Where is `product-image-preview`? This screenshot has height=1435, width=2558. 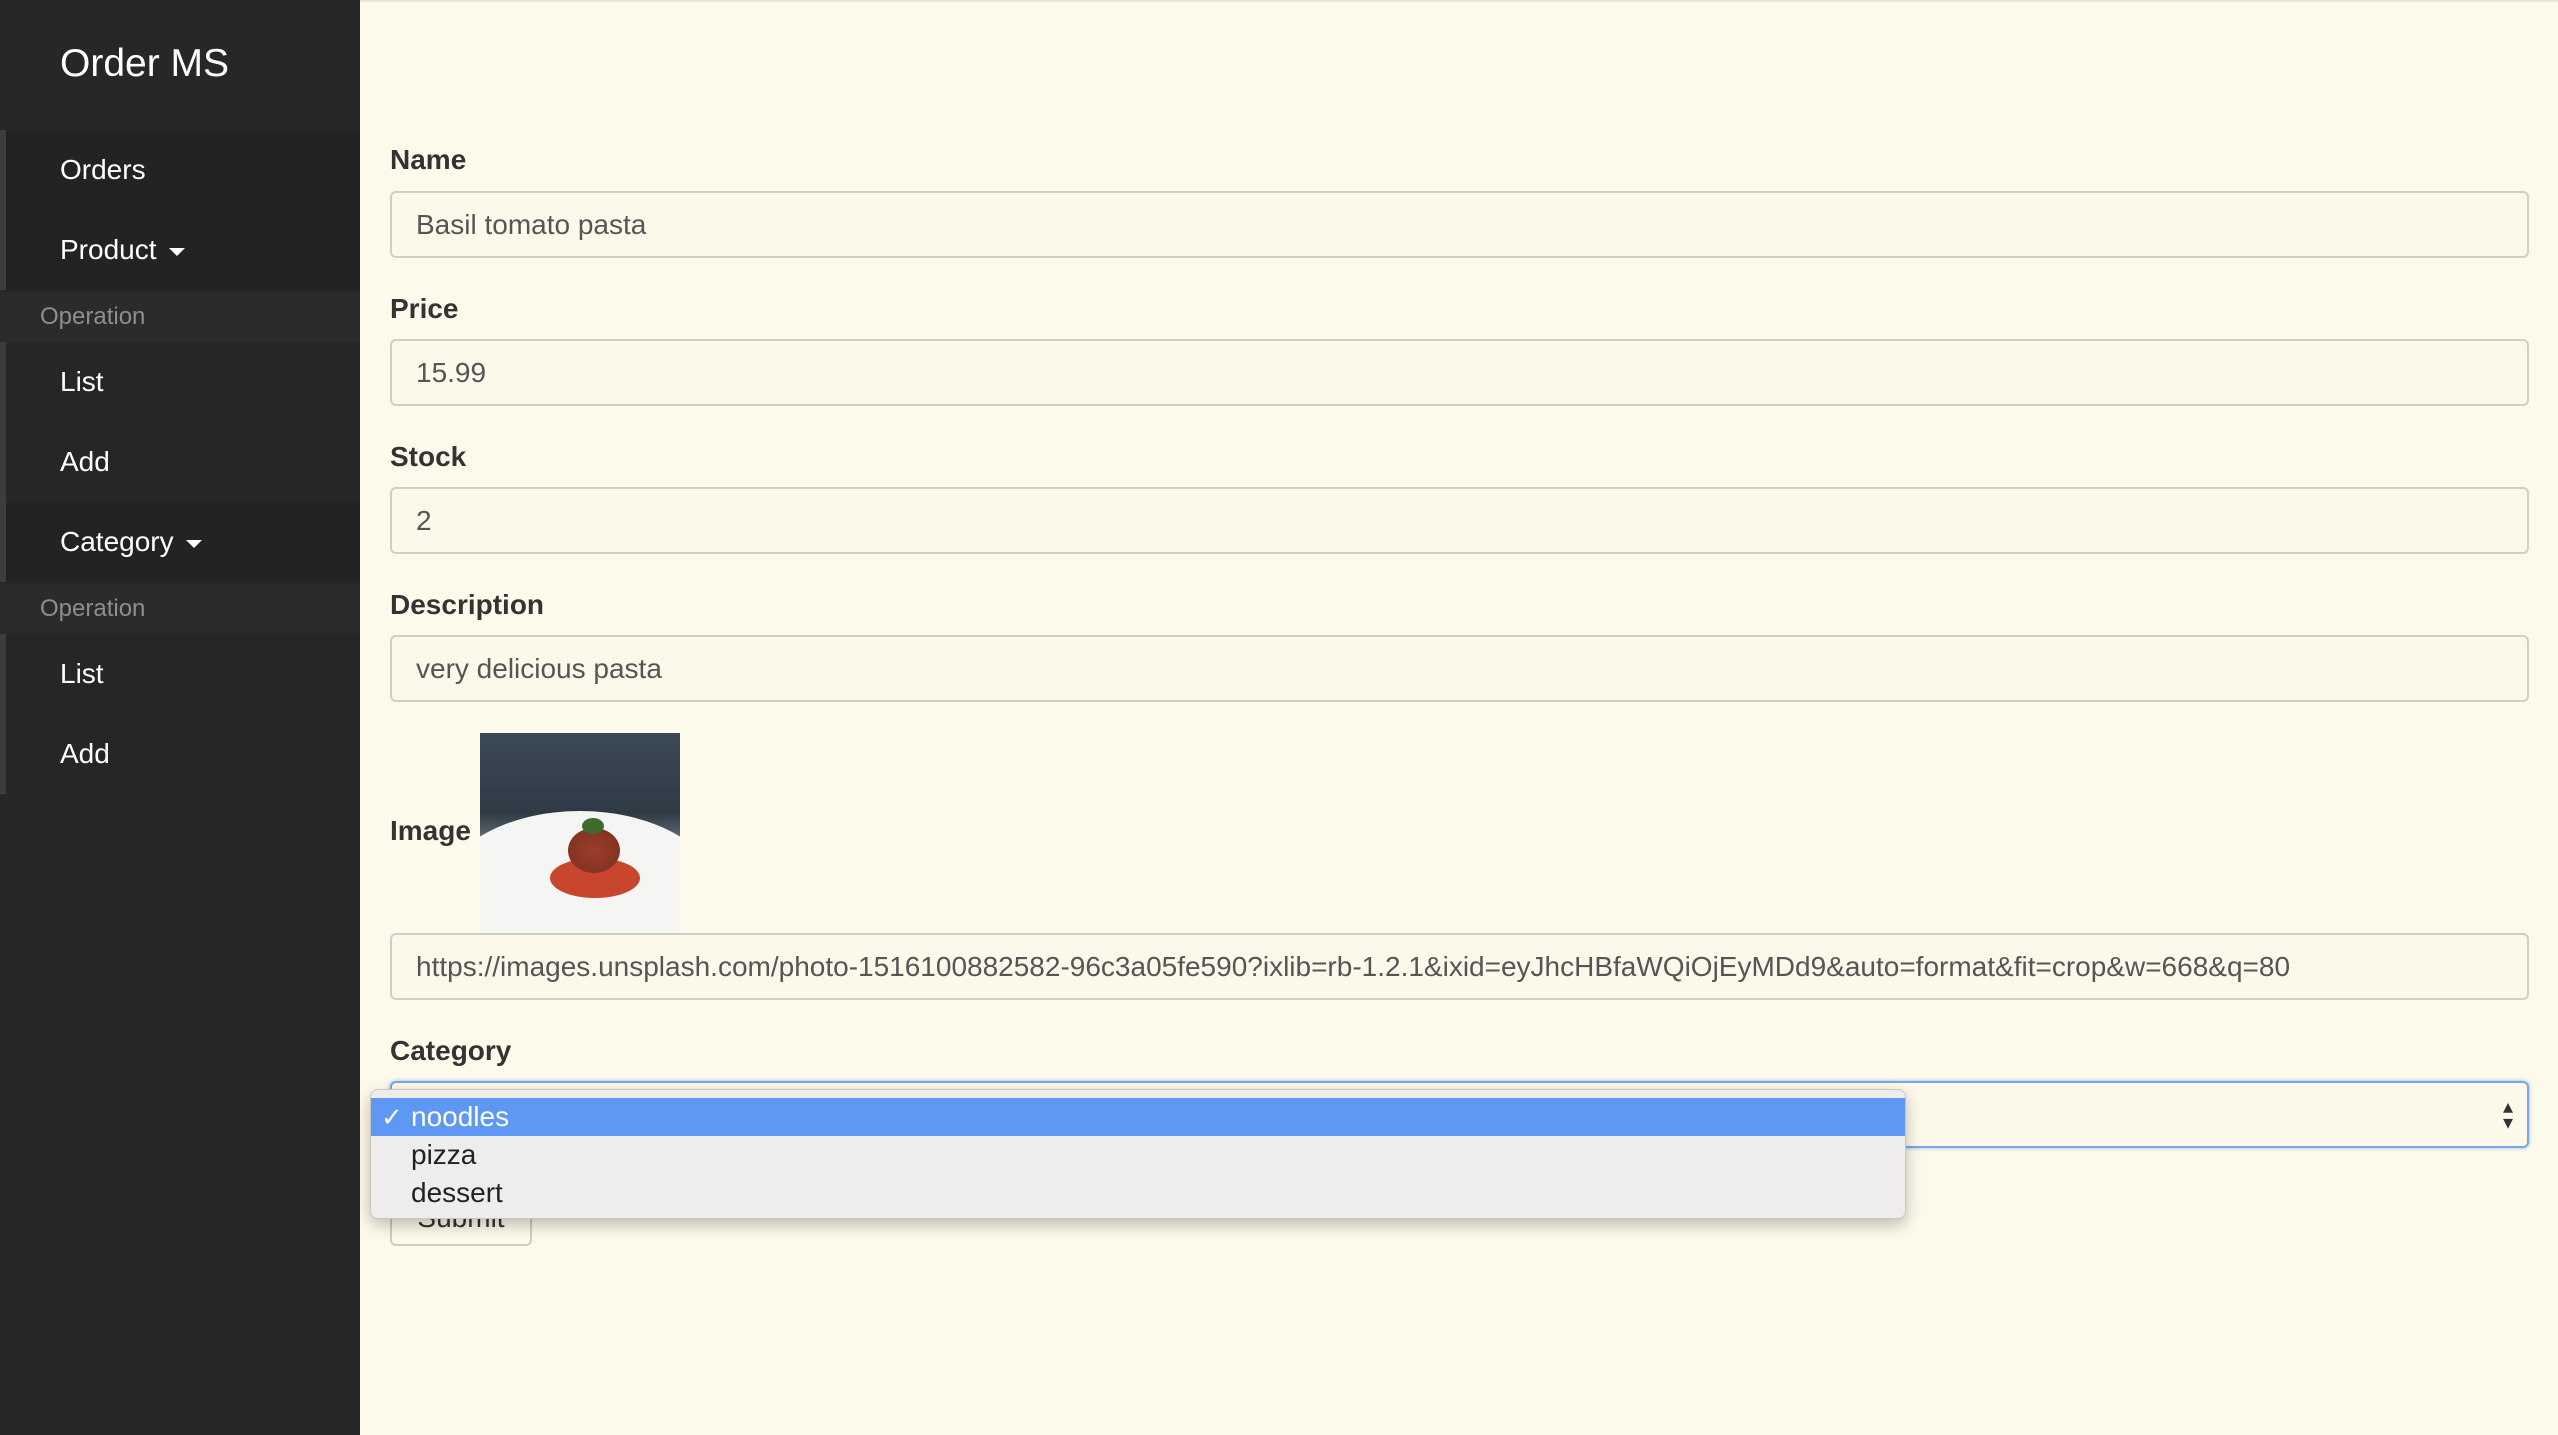 product-image-preview is located at coordinates (580, 833).